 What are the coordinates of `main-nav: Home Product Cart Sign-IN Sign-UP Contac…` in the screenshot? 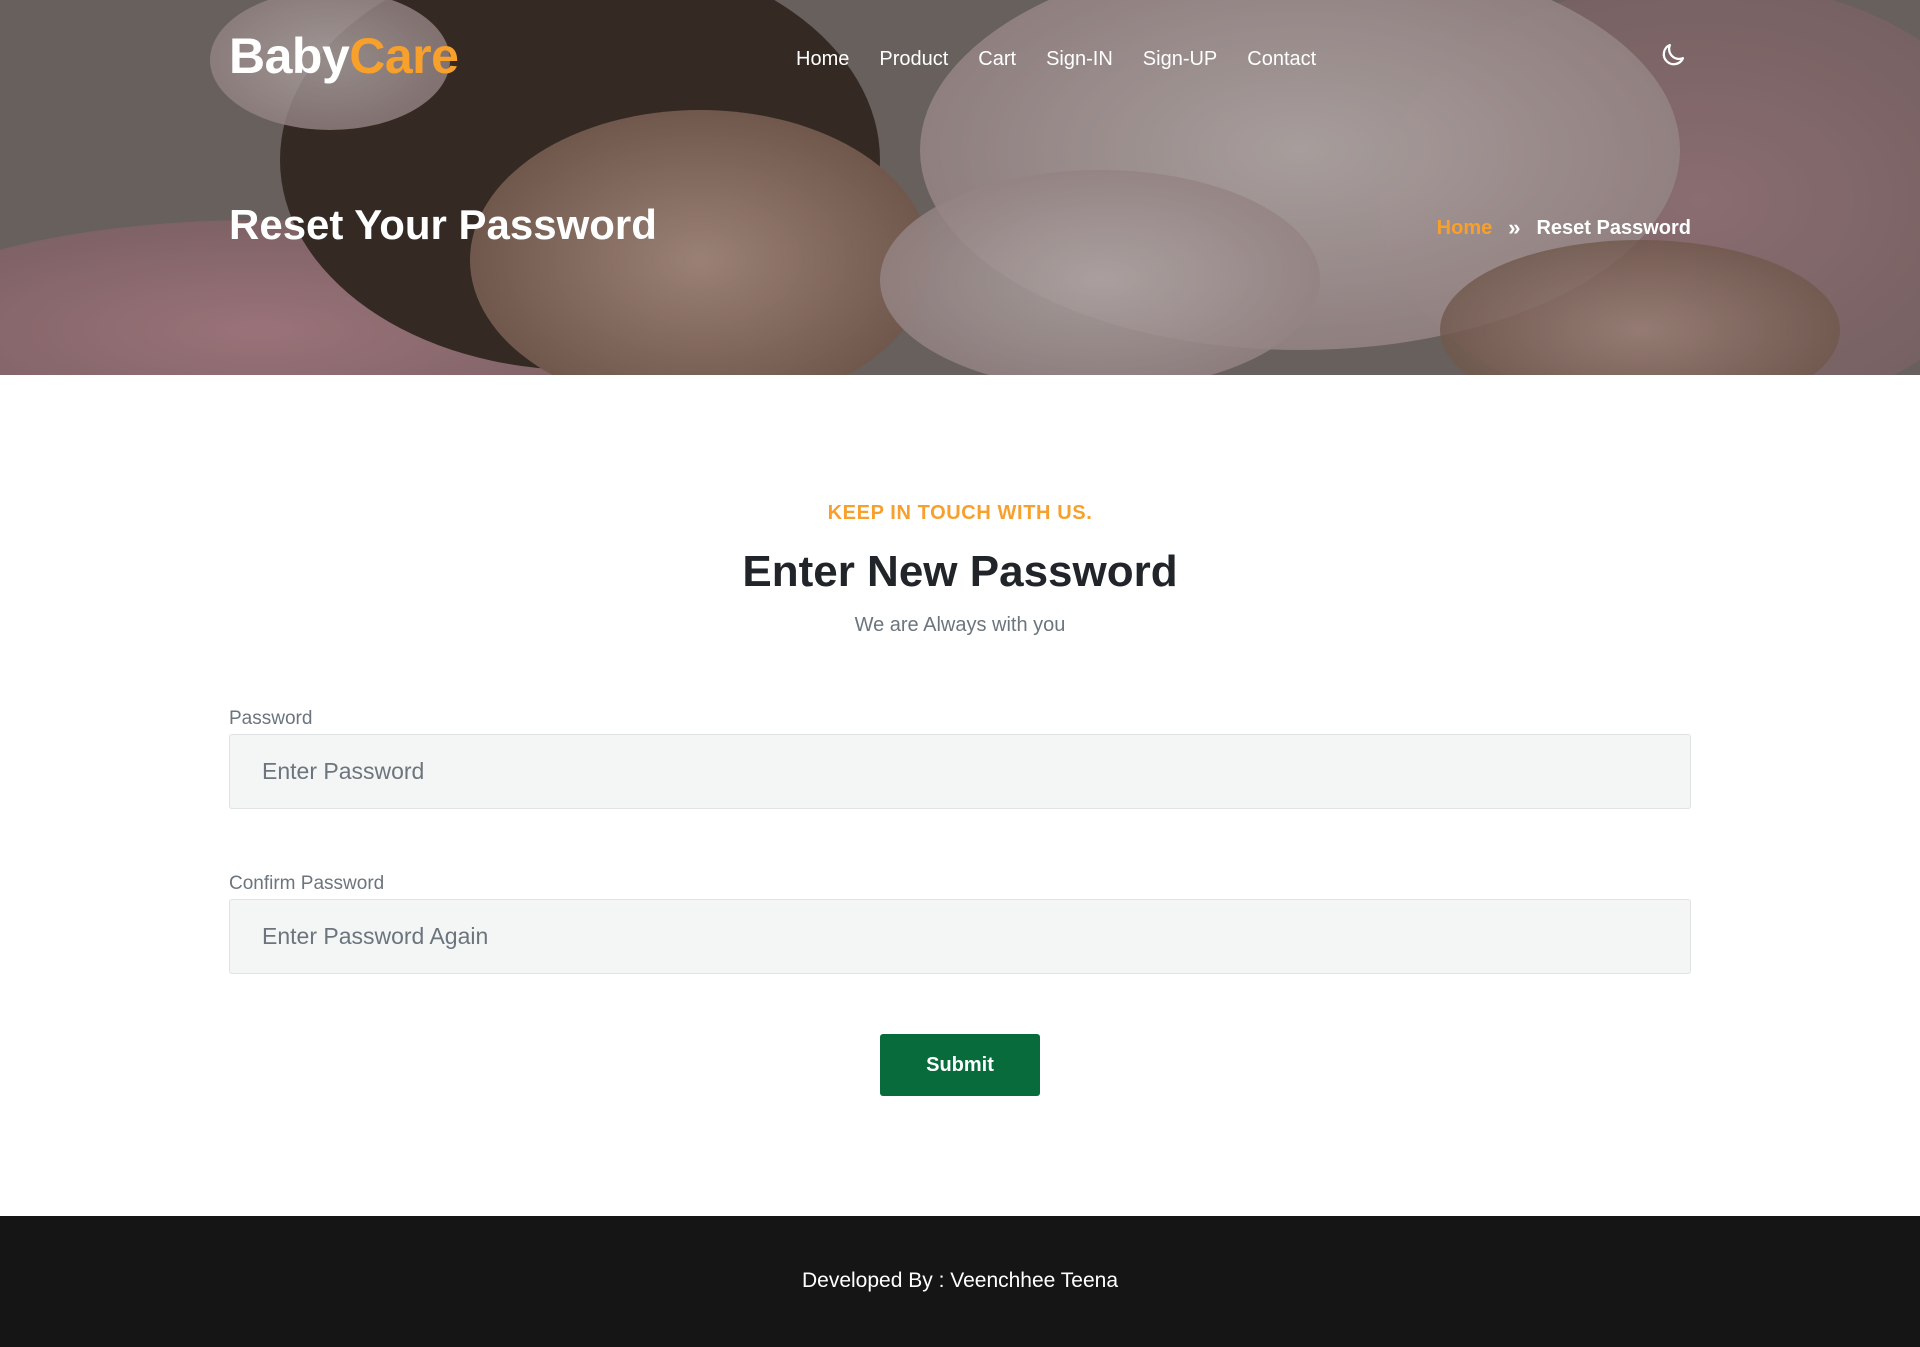 It's located at (1056, 59).